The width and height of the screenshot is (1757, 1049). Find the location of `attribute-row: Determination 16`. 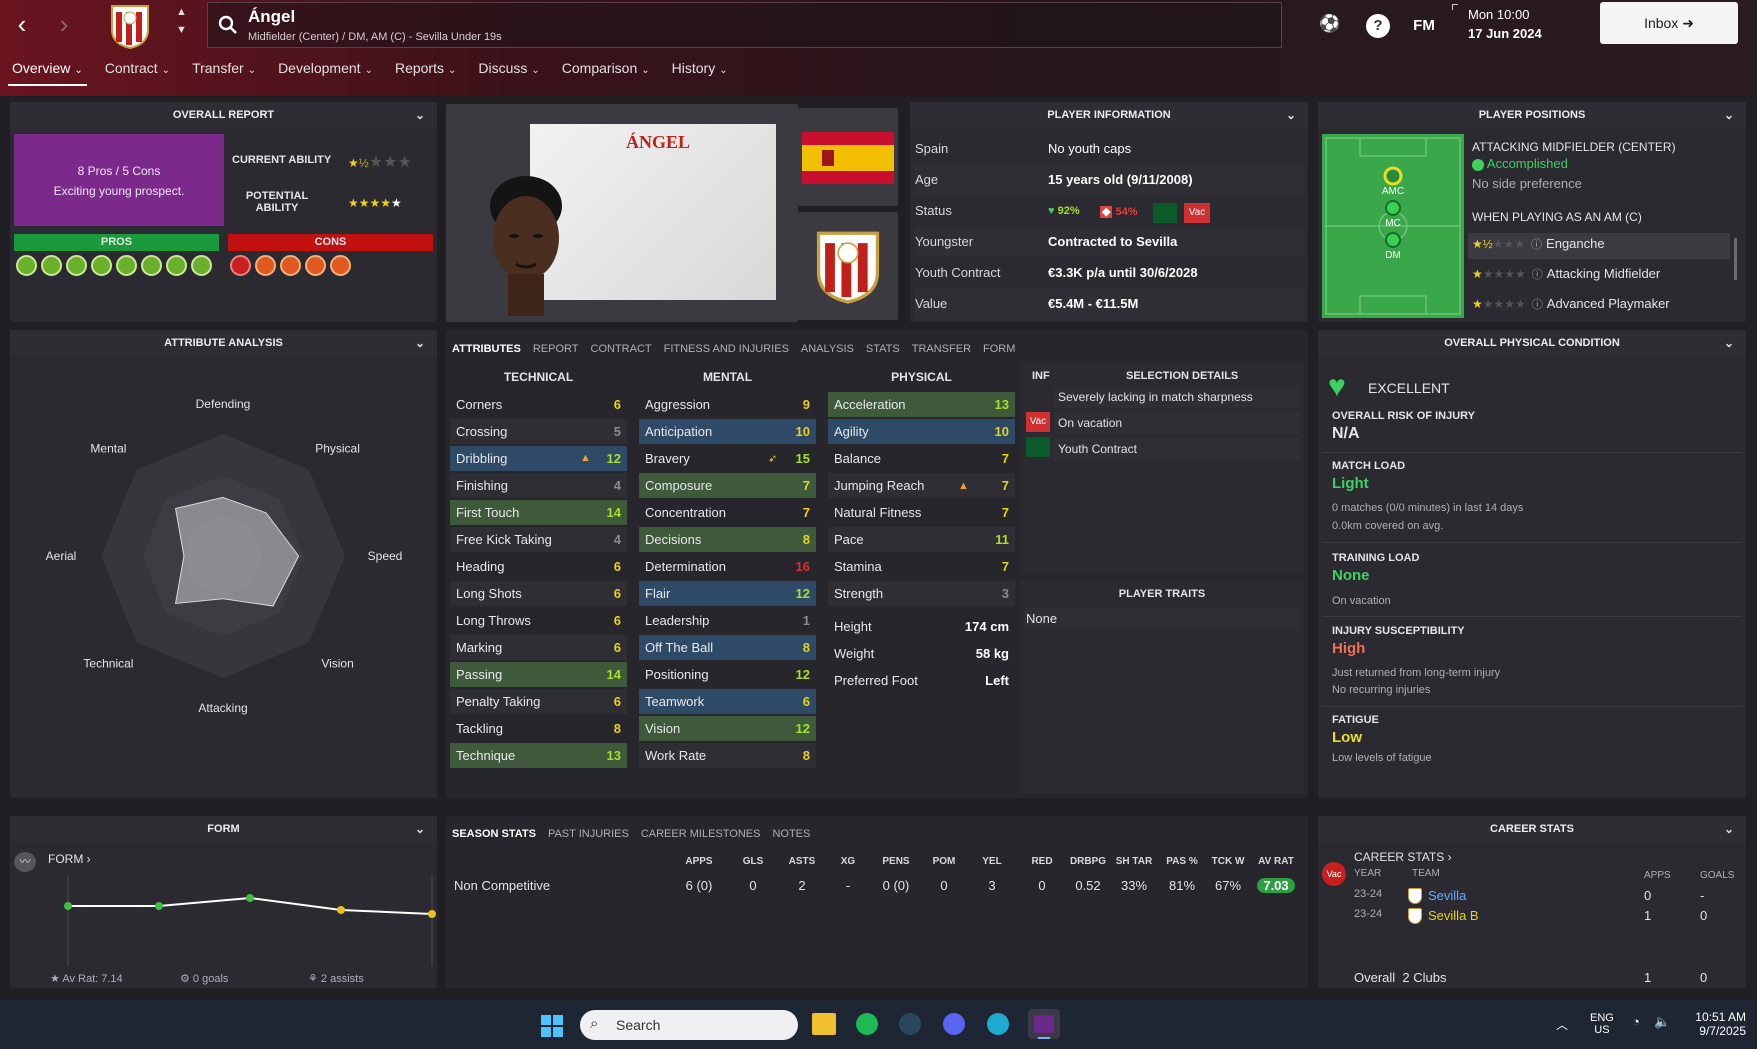

attribute-row: Determination 16 is located at coordinates (727, 566).